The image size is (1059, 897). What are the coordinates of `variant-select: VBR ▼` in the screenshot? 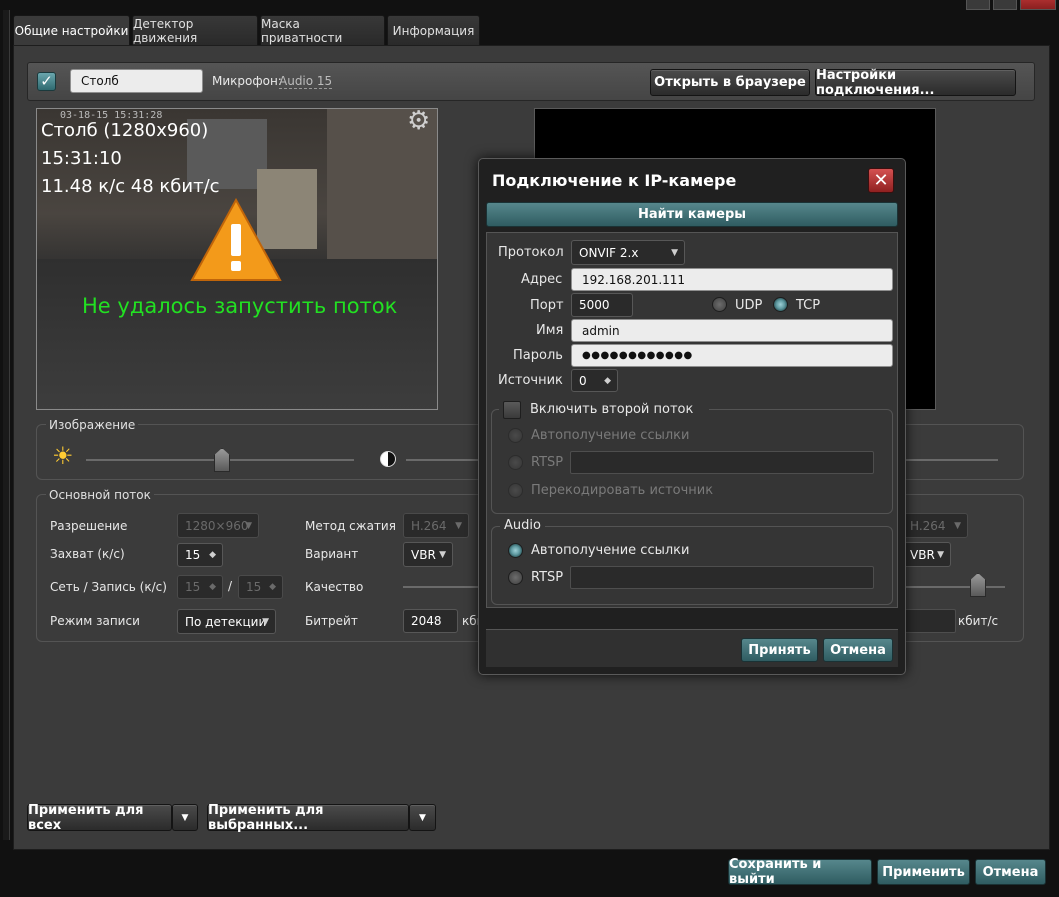 It's located at (428, 554).